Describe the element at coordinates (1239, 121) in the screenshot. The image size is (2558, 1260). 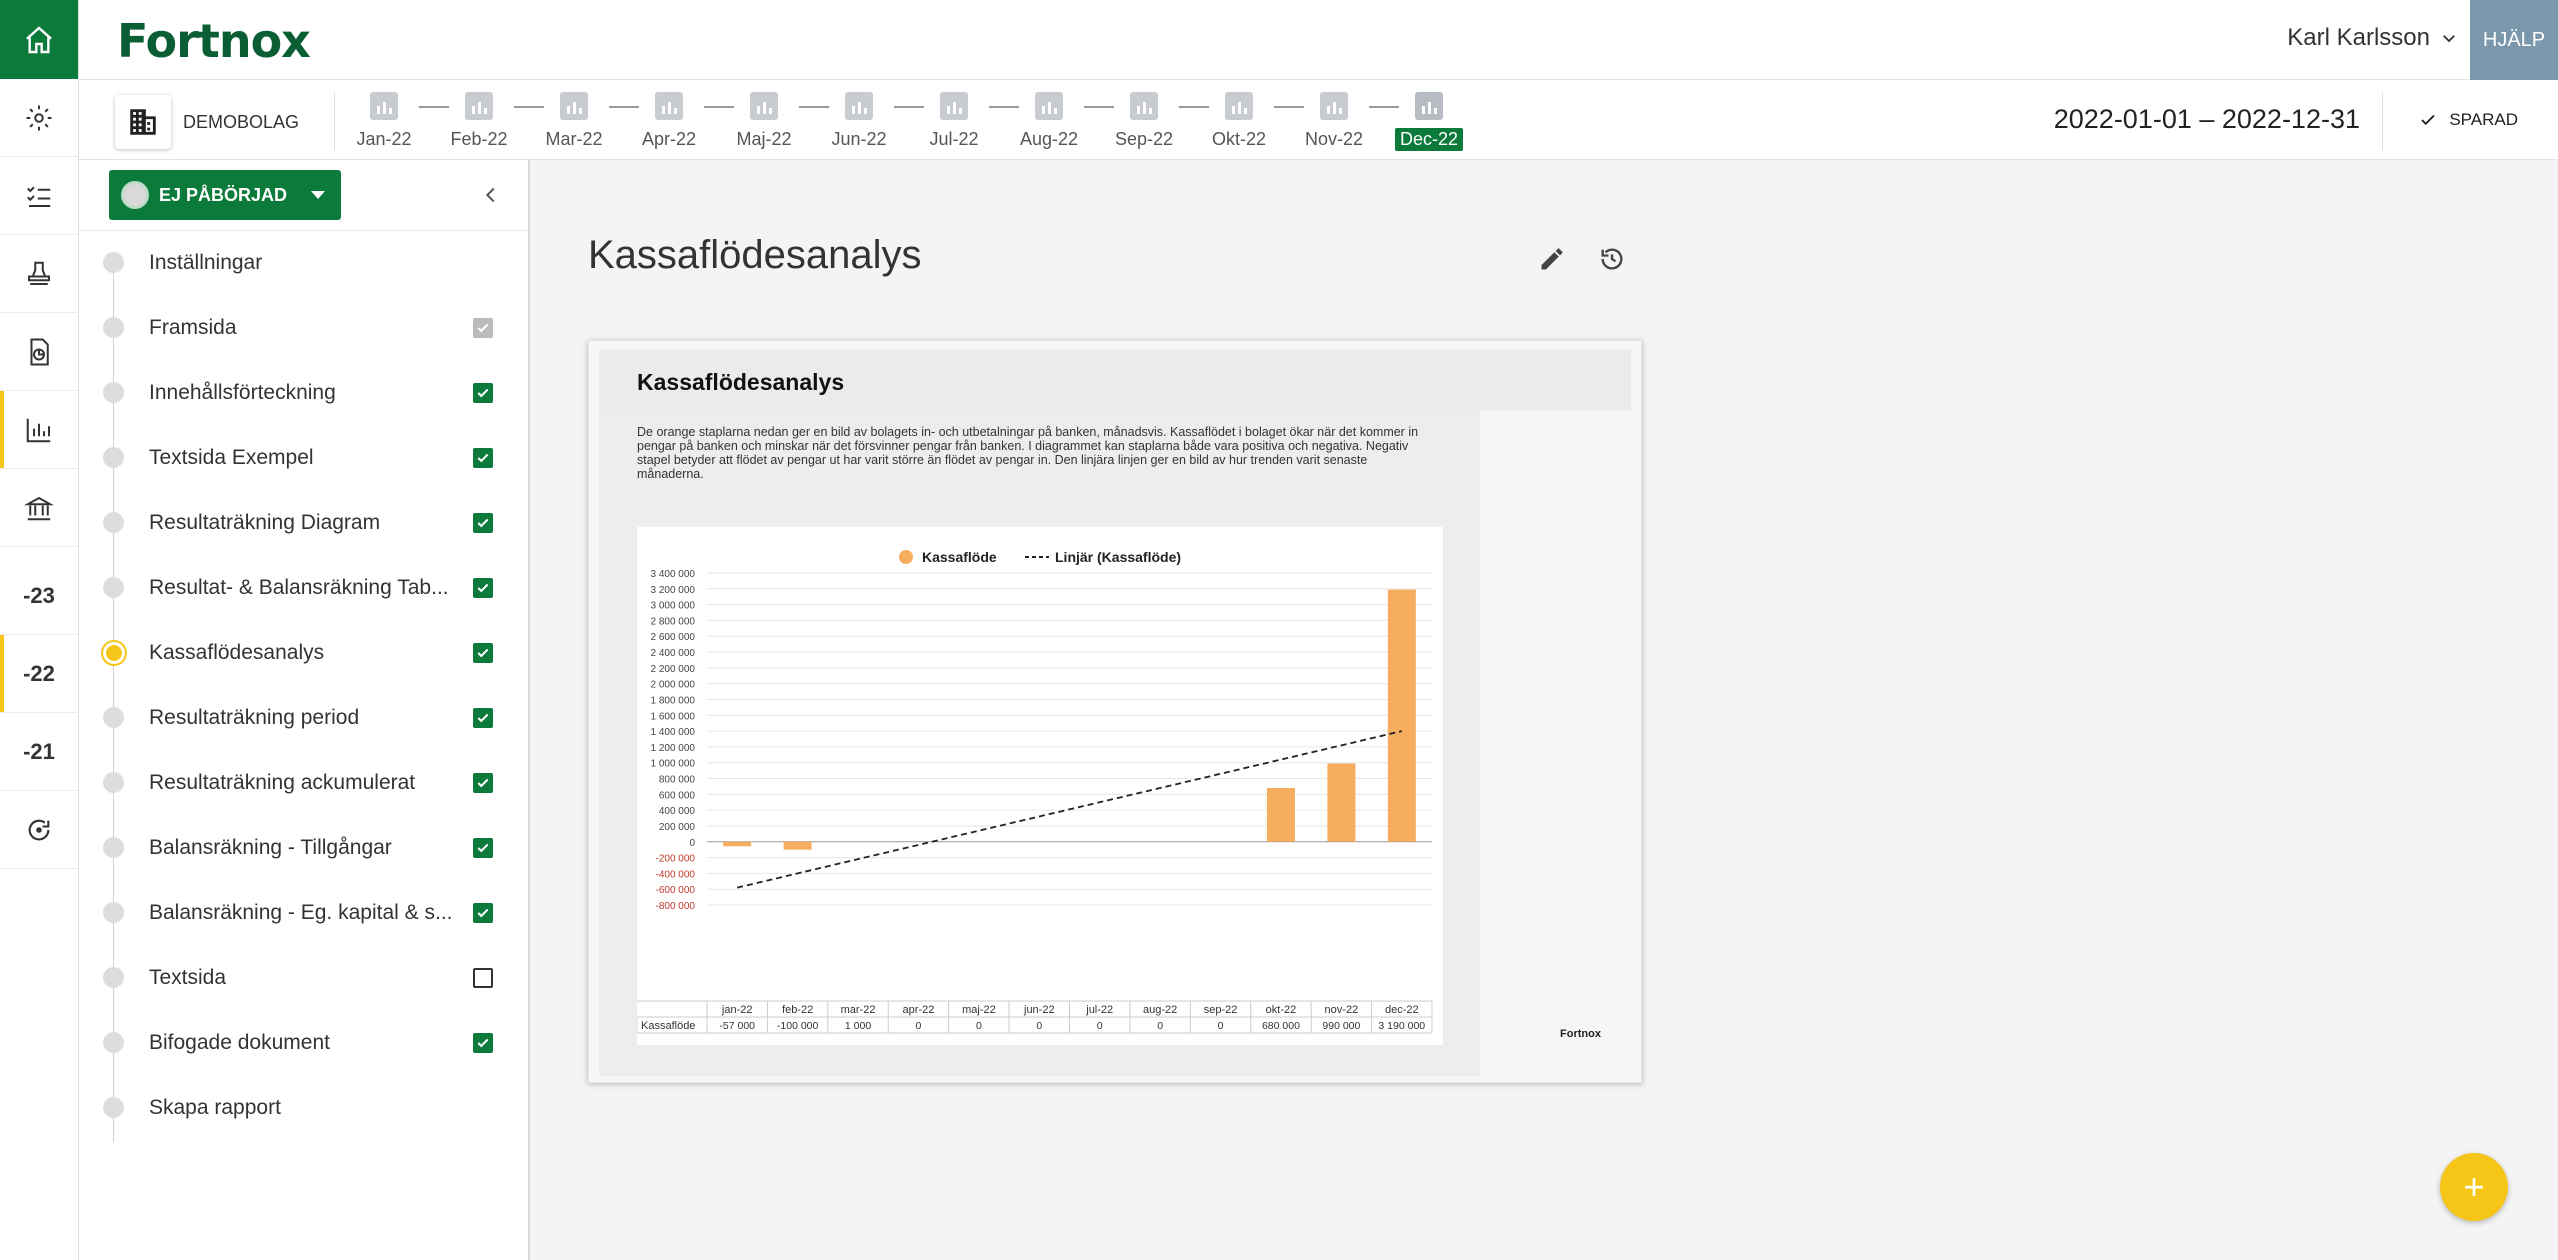
I see `month-item: Okt-22` at that location.